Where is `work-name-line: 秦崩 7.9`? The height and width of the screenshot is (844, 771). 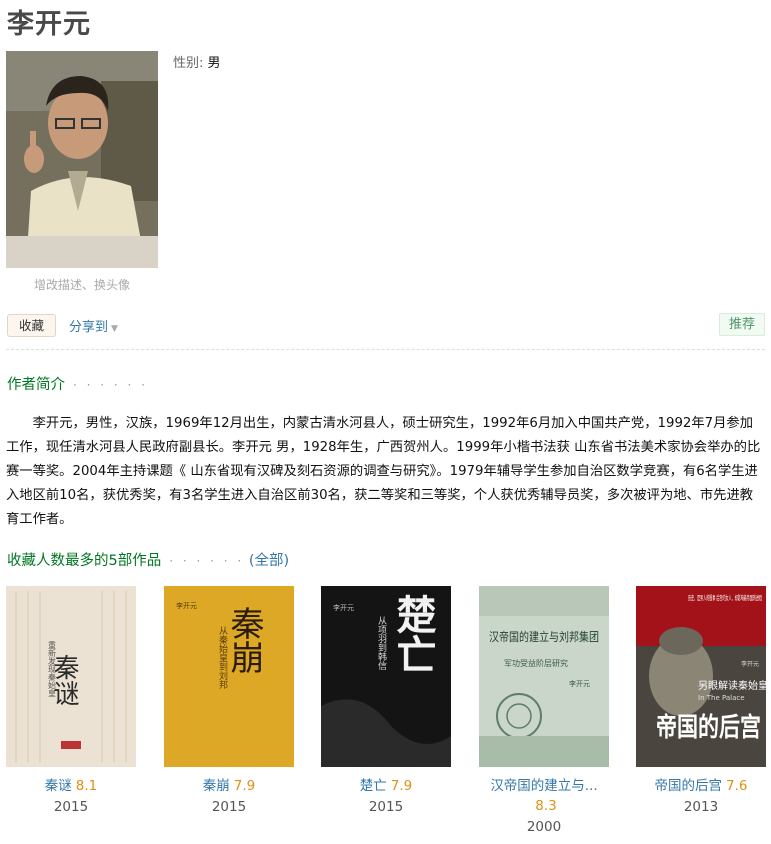
work-name-line: 秦崩 7.9 is located at coordinates (229, 786).